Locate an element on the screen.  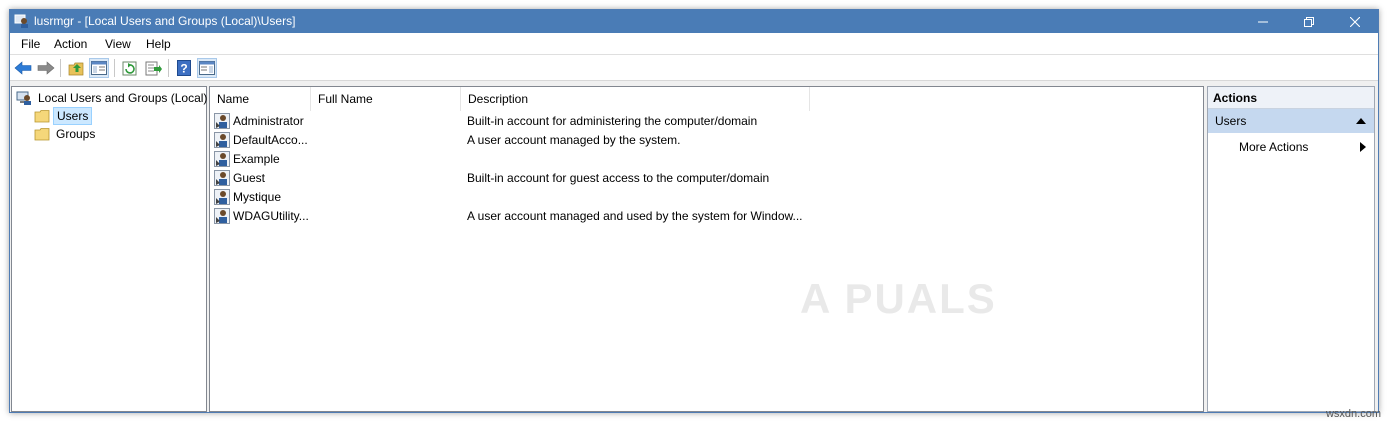
show-hide-tree-icon is located at coordinates (99, 68).